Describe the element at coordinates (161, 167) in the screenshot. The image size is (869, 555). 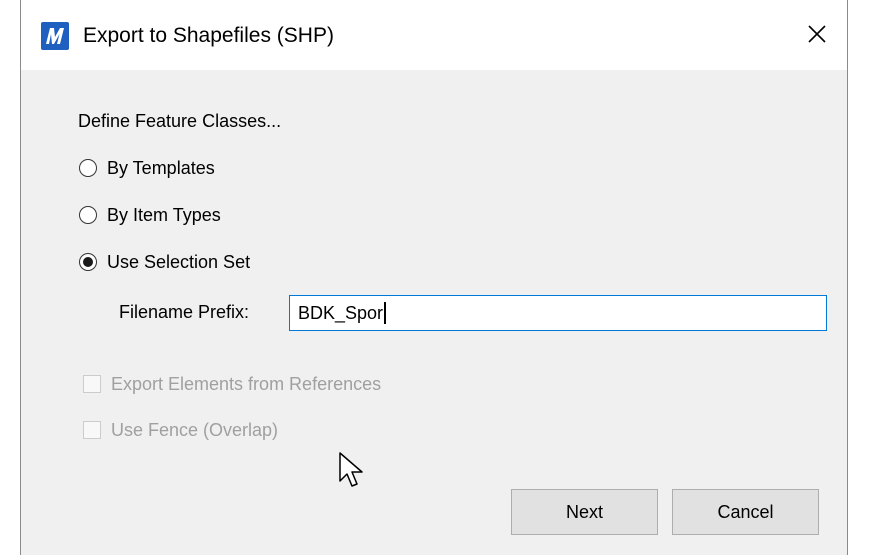
I see `radio-label: By Templates` at that location.